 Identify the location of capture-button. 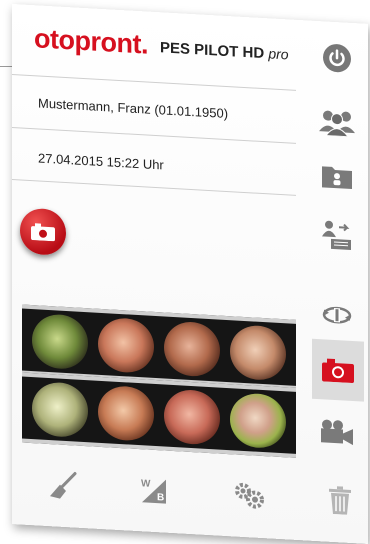
(43, 232).